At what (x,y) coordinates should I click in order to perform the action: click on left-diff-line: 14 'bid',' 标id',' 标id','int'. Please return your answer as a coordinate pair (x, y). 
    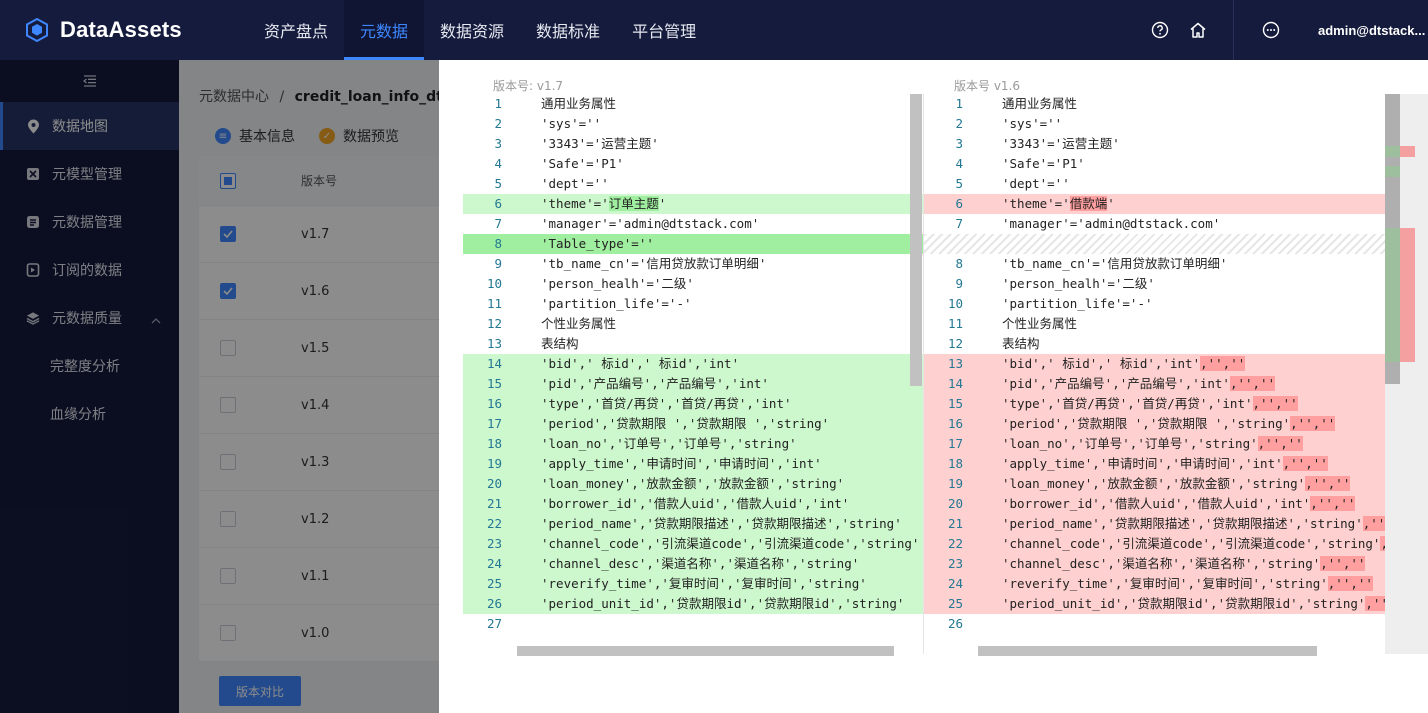
    Looking at the image, I should click on (693, 364).